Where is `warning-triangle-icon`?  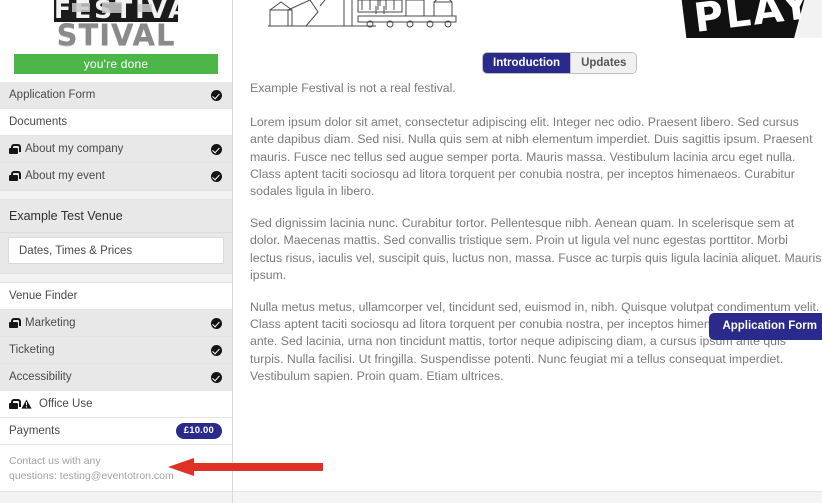 warning-triangle-icon is located at coordinates (26, 404).